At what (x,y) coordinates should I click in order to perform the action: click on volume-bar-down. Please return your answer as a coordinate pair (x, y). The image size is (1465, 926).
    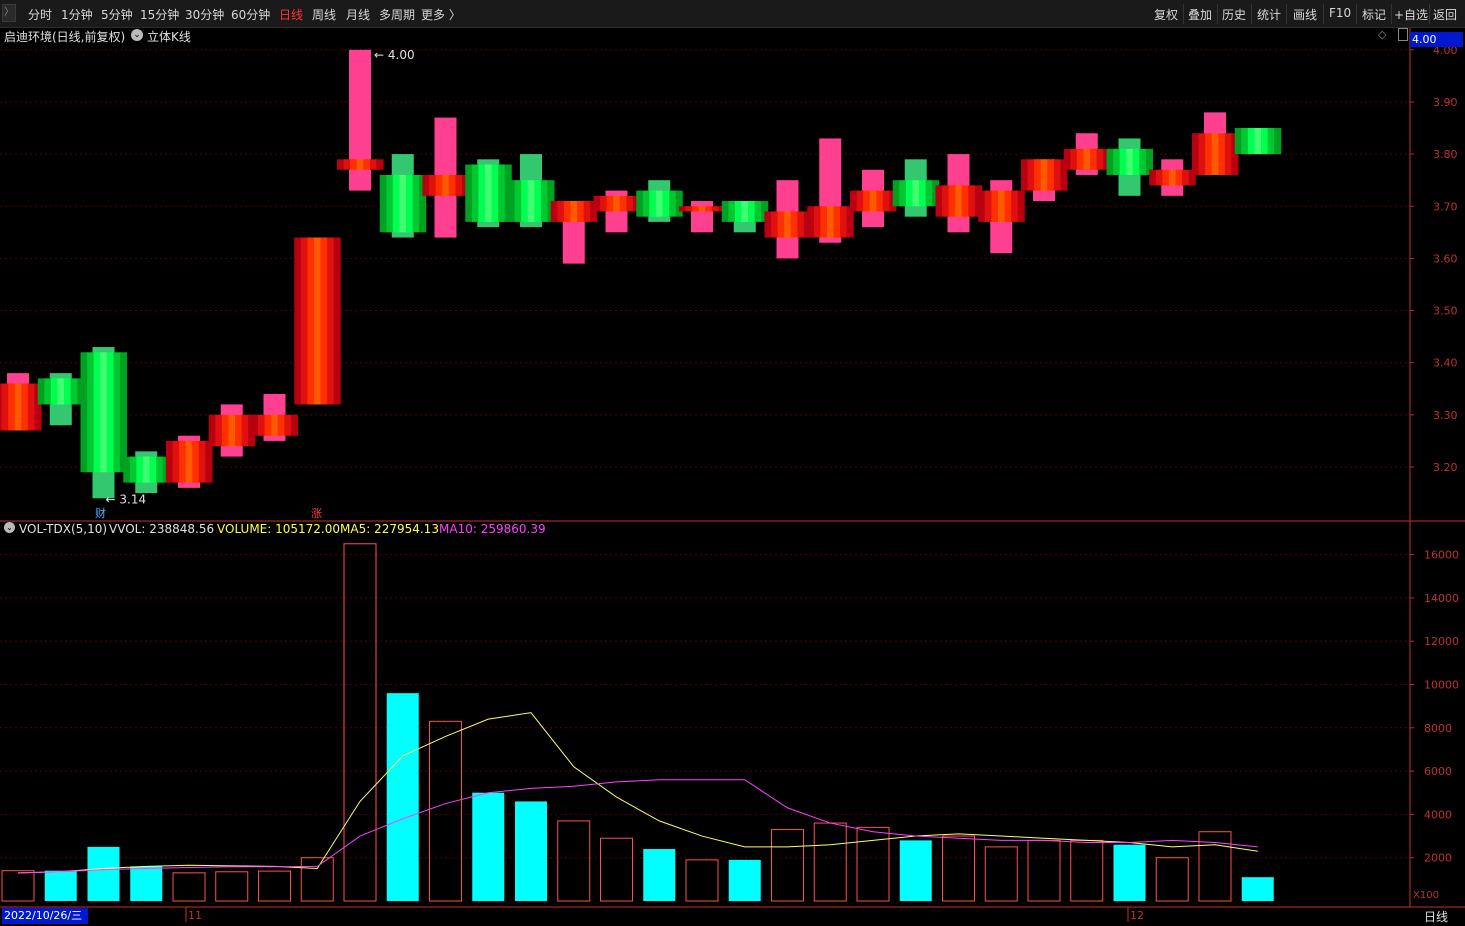
    Looking at the image, I should click on (488, 846).